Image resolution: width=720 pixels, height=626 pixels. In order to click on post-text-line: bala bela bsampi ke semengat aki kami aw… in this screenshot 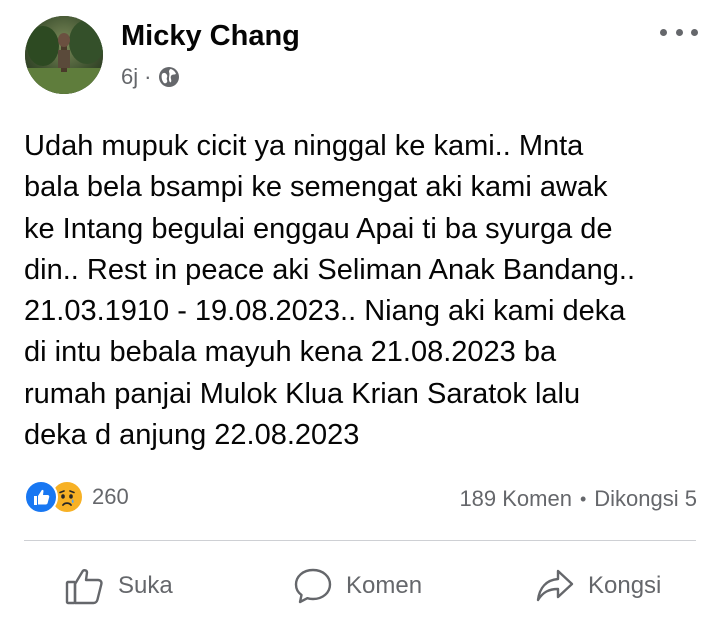, I will do `click(316, 187)`.